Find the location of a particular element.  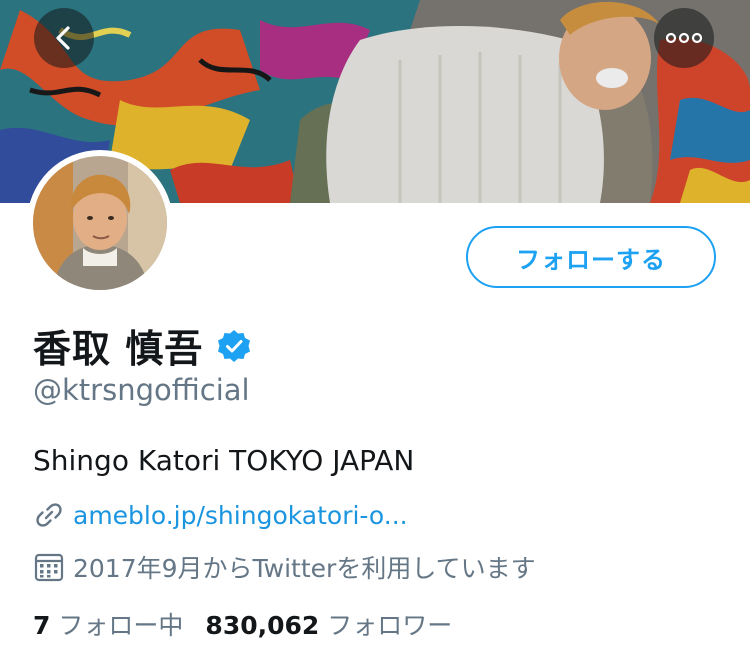

followers-count: 830,062 is located at coordinates (262, 625).